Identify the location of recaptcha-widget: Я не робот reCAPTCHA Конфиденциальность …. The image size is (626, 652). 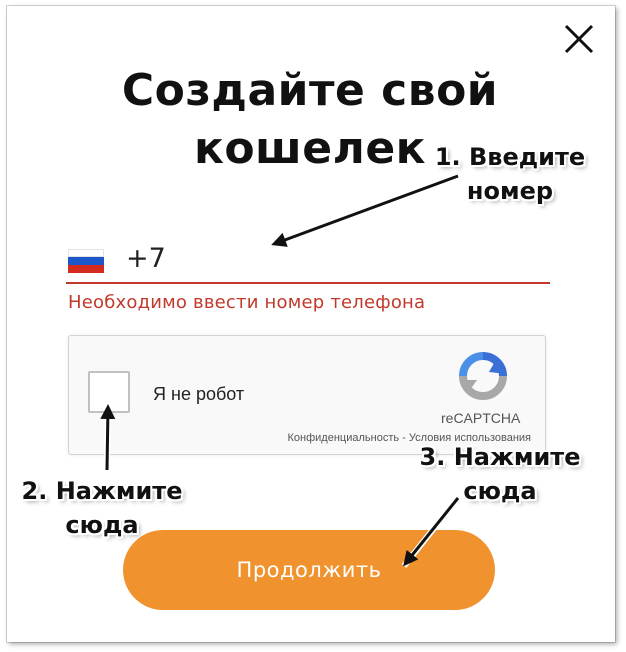
(307, 395).